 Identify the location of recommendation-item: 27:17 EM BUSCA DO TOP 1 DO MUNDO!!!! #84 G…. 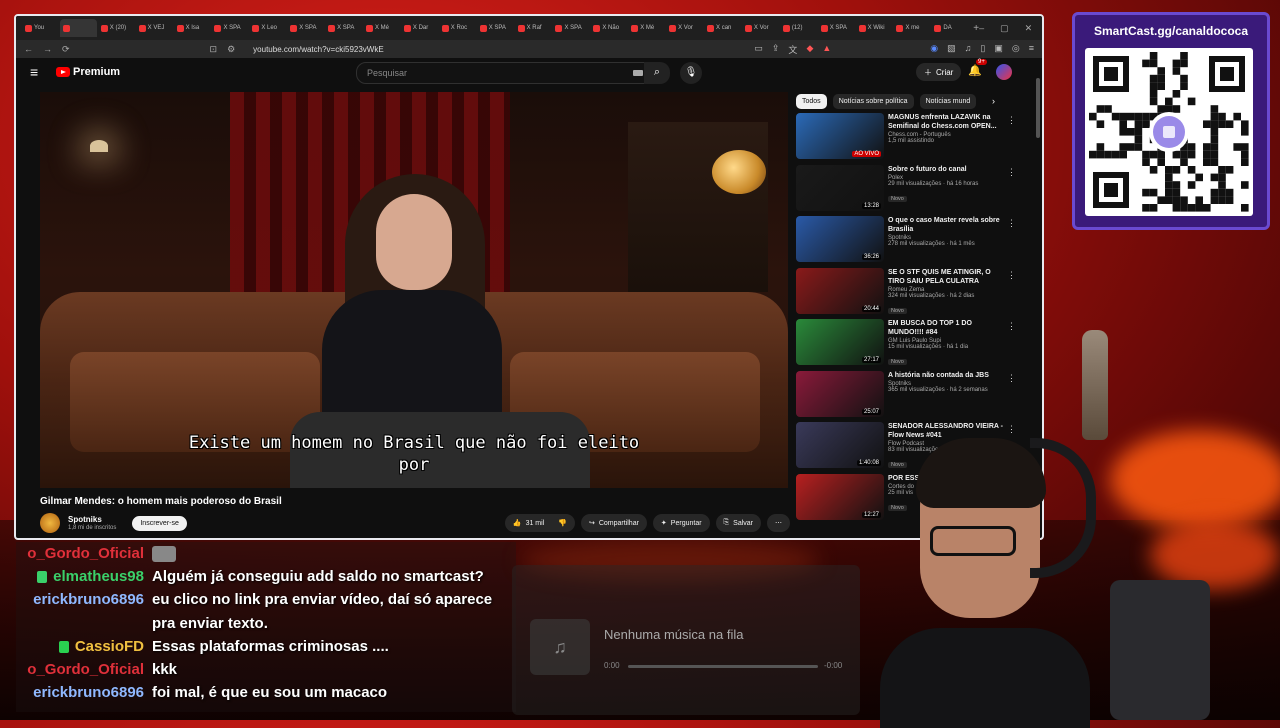
(906, 345).